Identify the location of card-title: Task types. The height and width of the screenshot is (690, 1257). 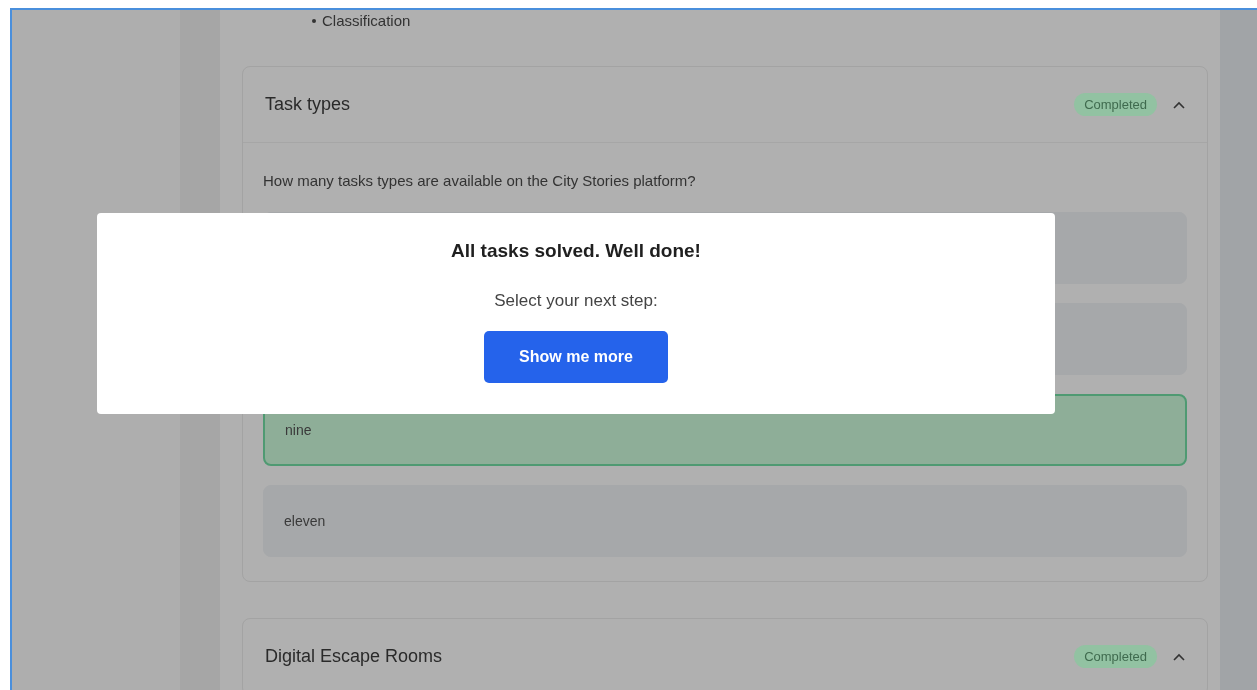
(308, 104).